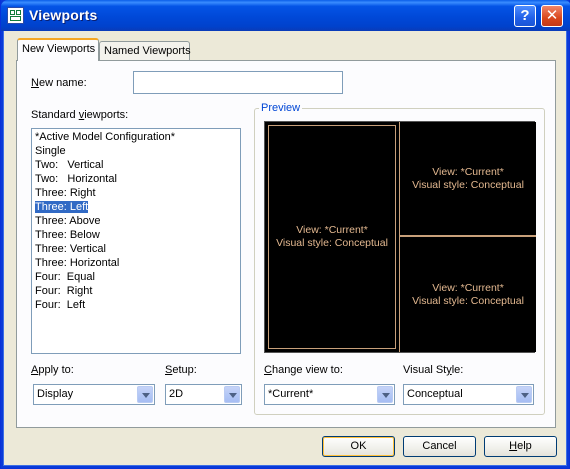 The width and height of the screenshot is (570, 469). Describe the element at coordinates (181, 370) in the screenshot. I see `setup-label: Setup:` at that location.